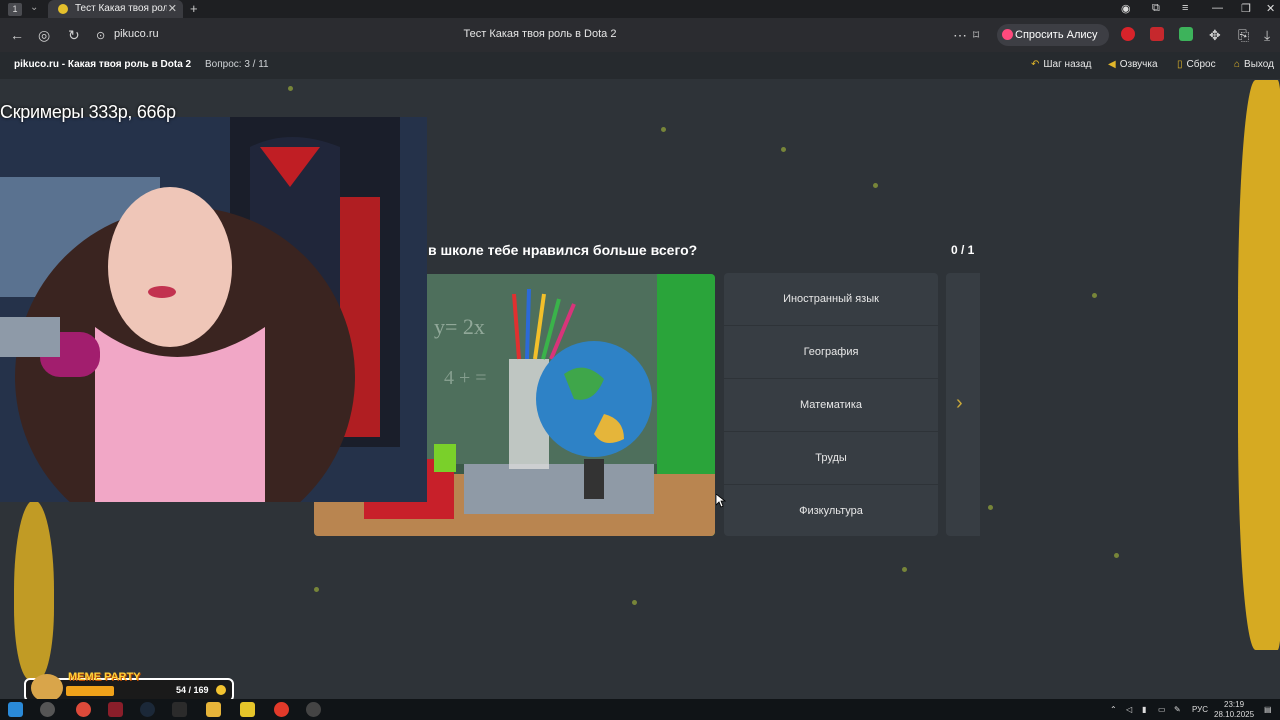  I want to click on speaker-icon: ◀, so click(1112, 64).